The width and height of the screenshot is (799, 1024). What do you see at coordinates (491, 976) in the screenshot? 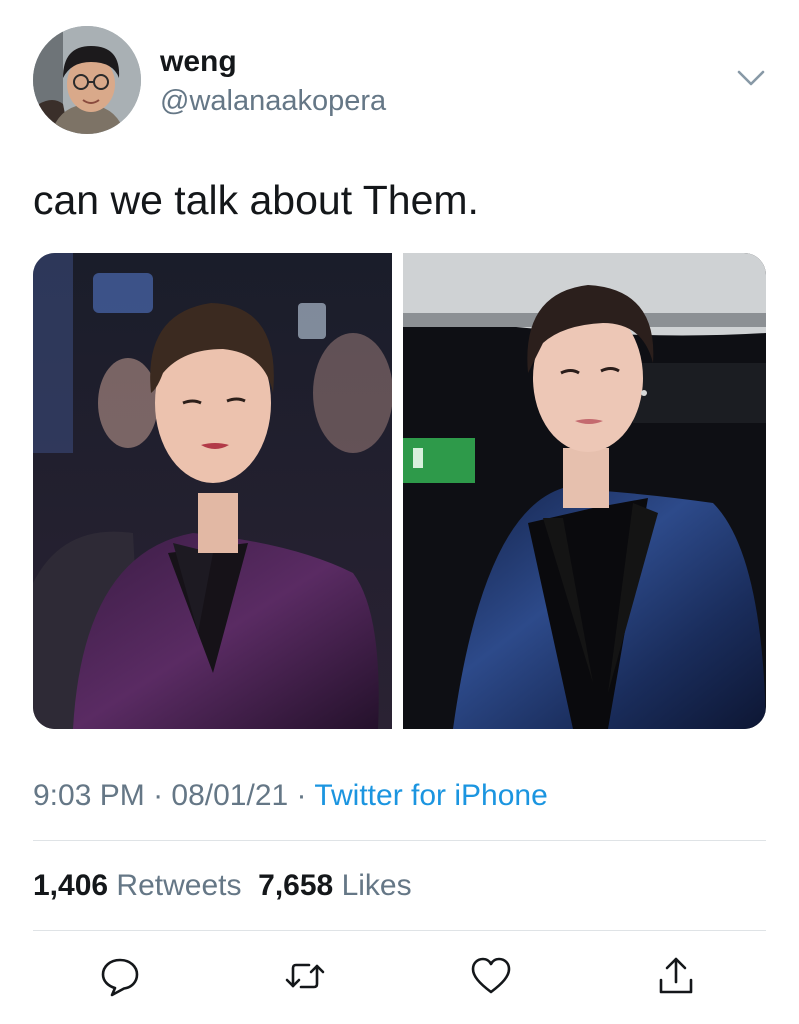
I see `heart-icon` at bounding box center [491, 976].